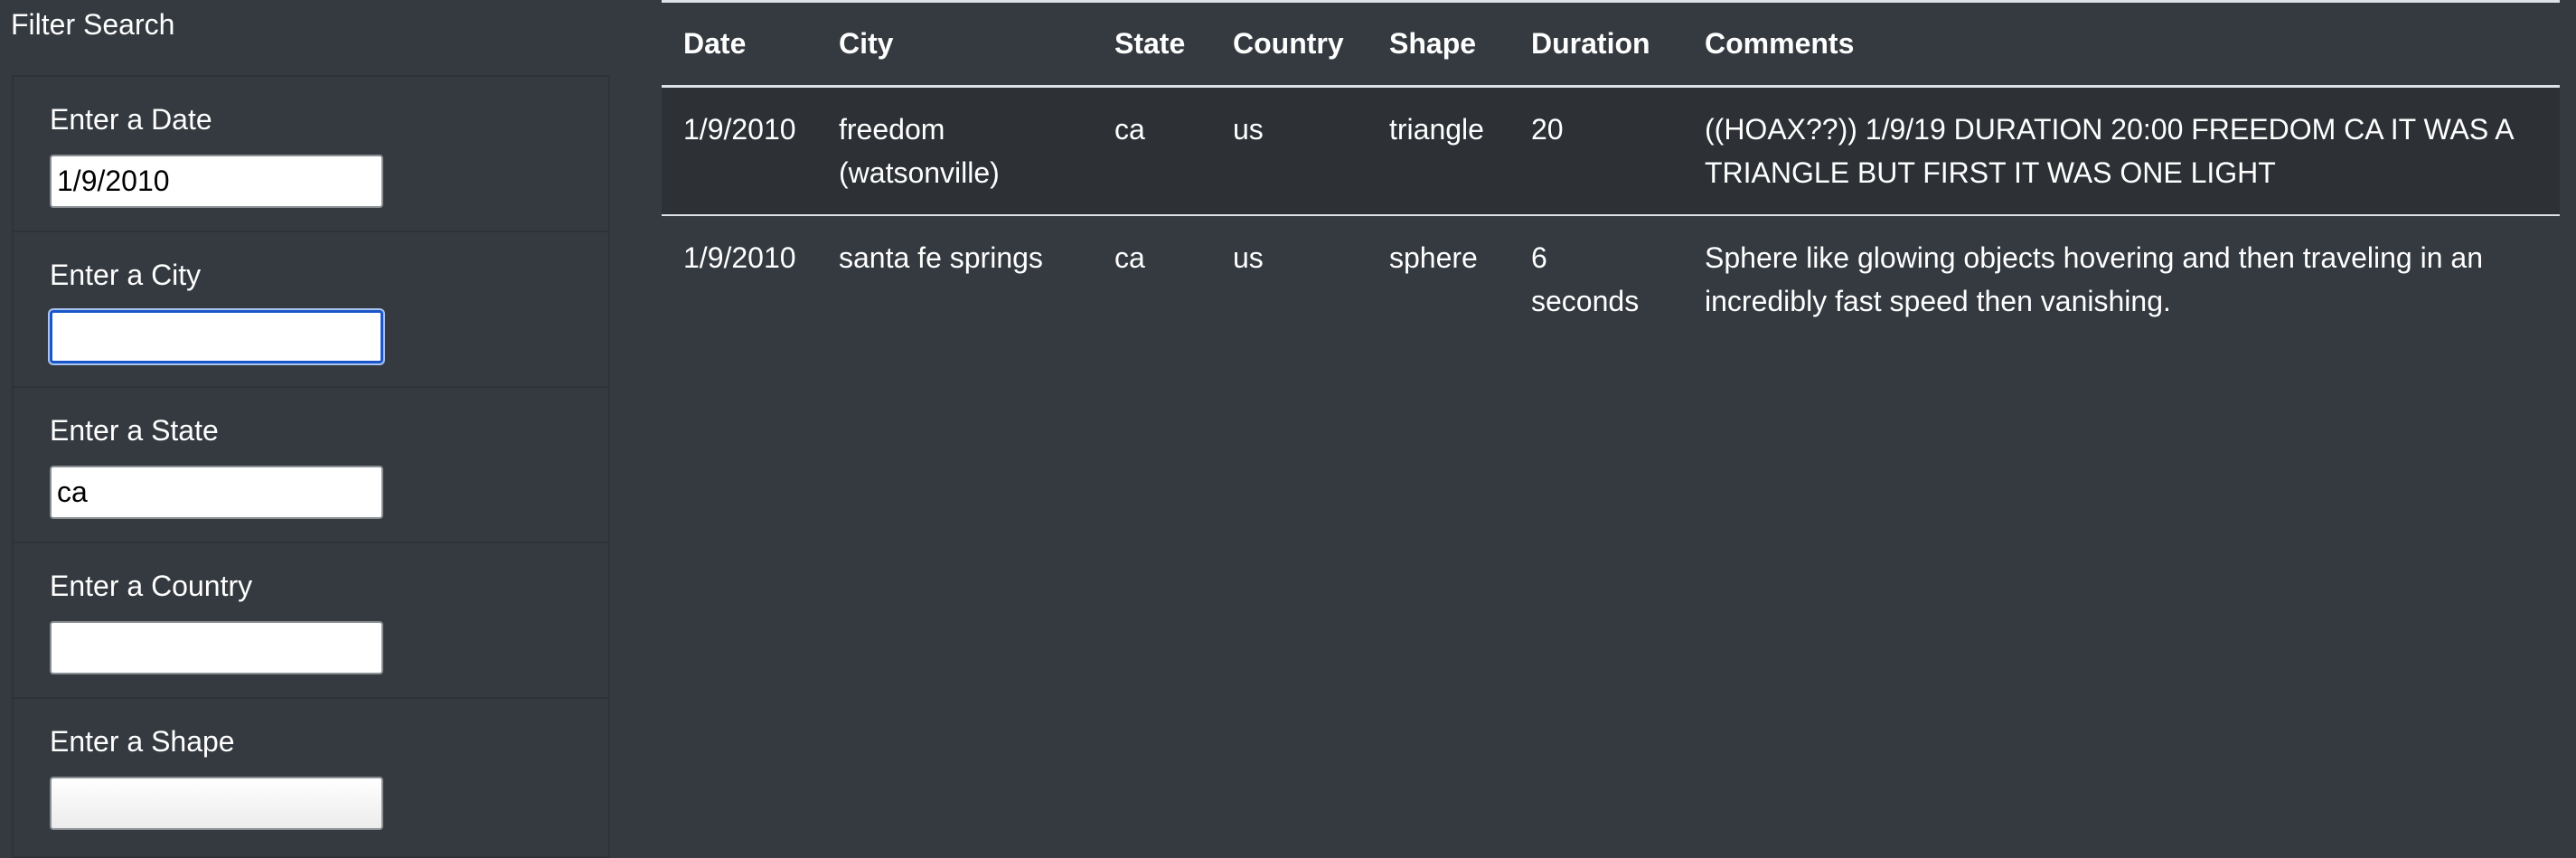  I want to click on filter-search-title: Filter Search, so click(93, 24).